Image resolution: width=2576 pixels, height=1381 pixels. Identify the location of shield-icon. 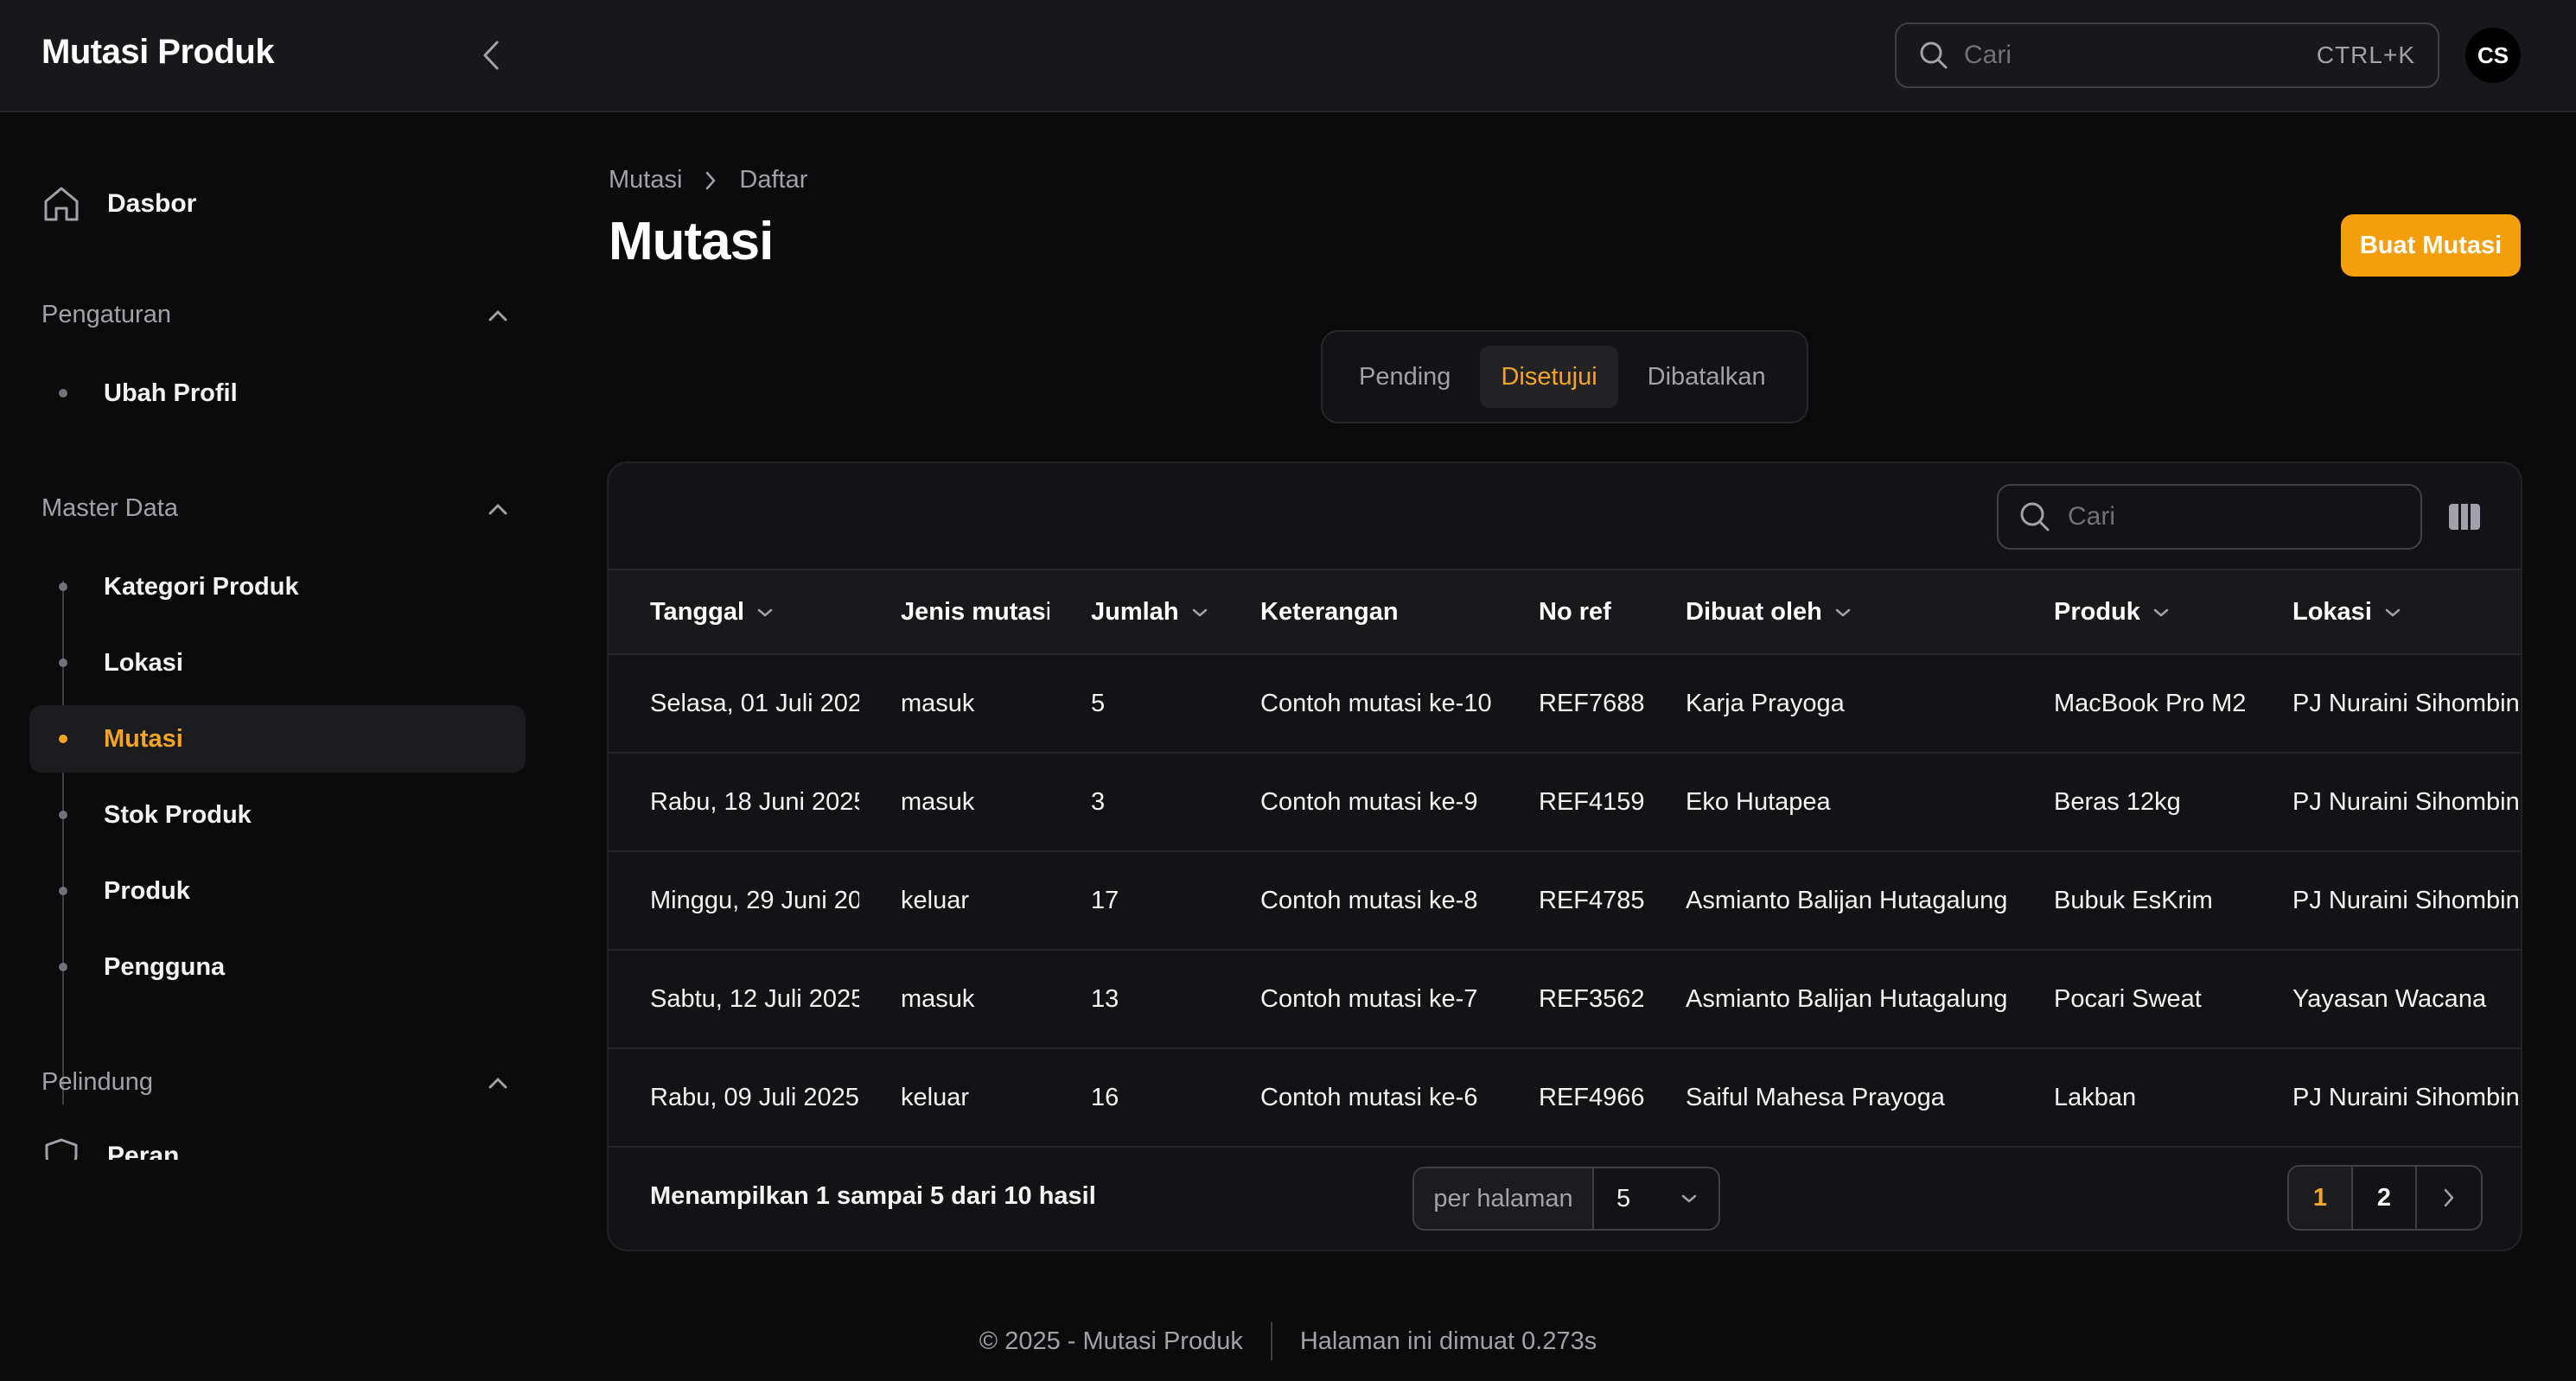
(61, 1149).